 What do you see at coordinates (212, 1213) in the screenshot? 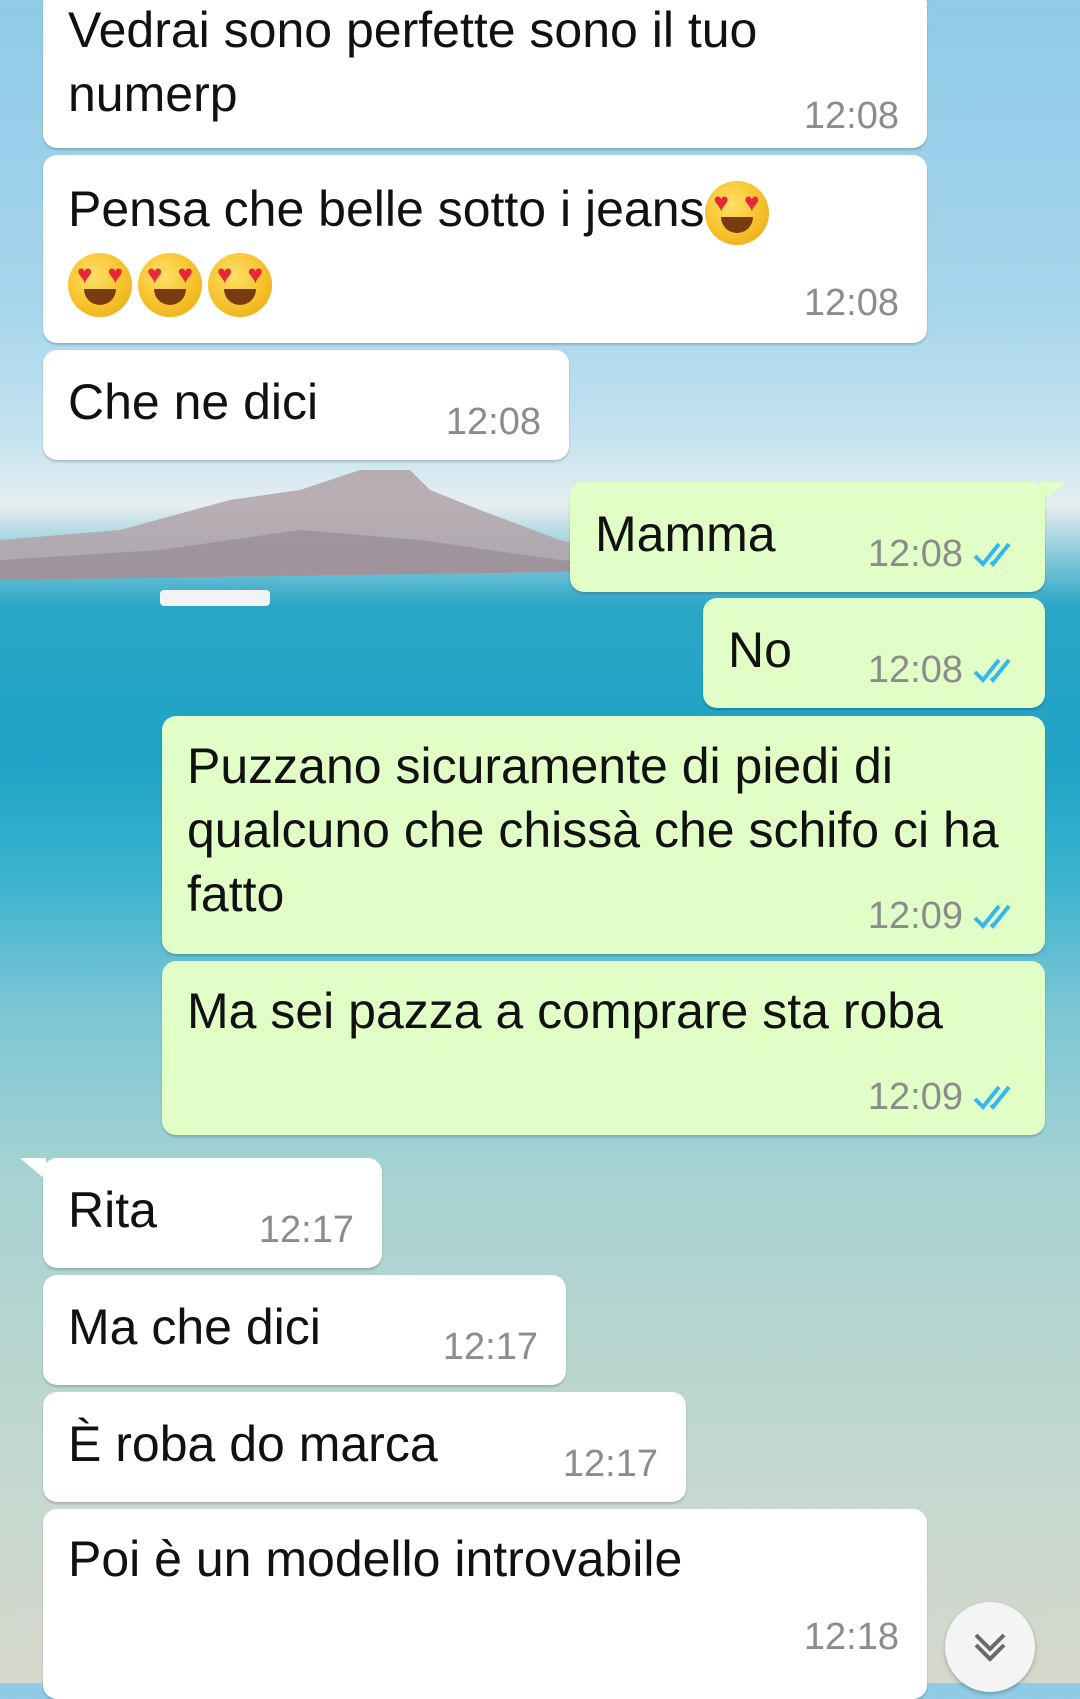
I see `message-bubble-incoming: Rita 12:17` at bounding box center [212, 1213].